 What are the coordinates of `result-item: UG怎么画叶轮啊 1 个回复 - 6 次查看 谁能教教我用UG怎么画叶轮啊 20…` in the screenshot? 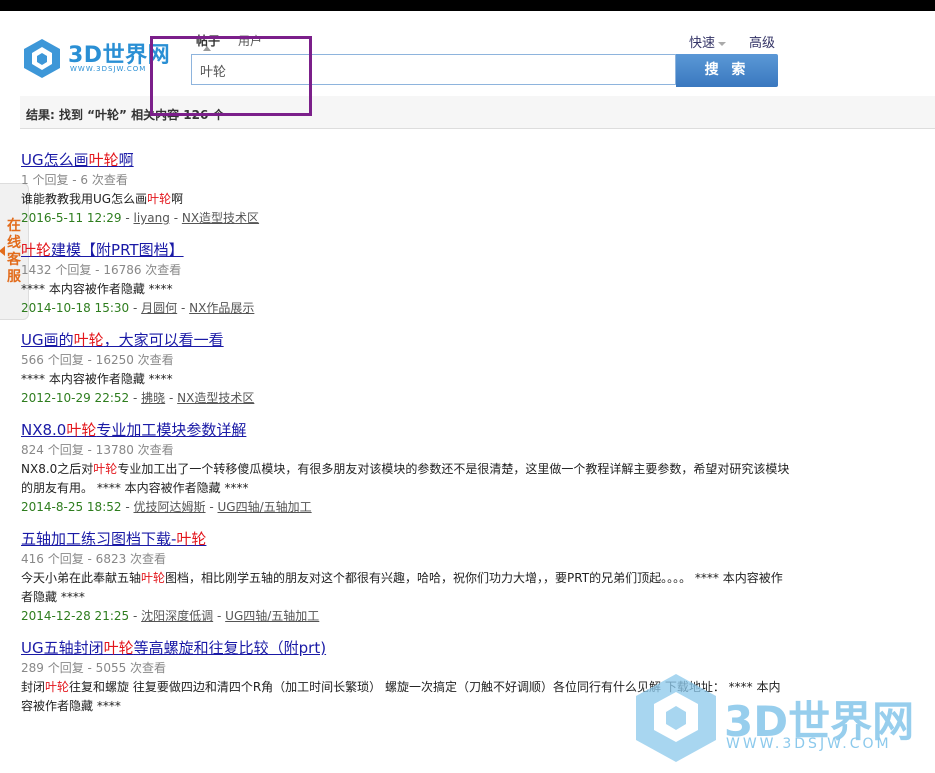 It's located at (406, 189).